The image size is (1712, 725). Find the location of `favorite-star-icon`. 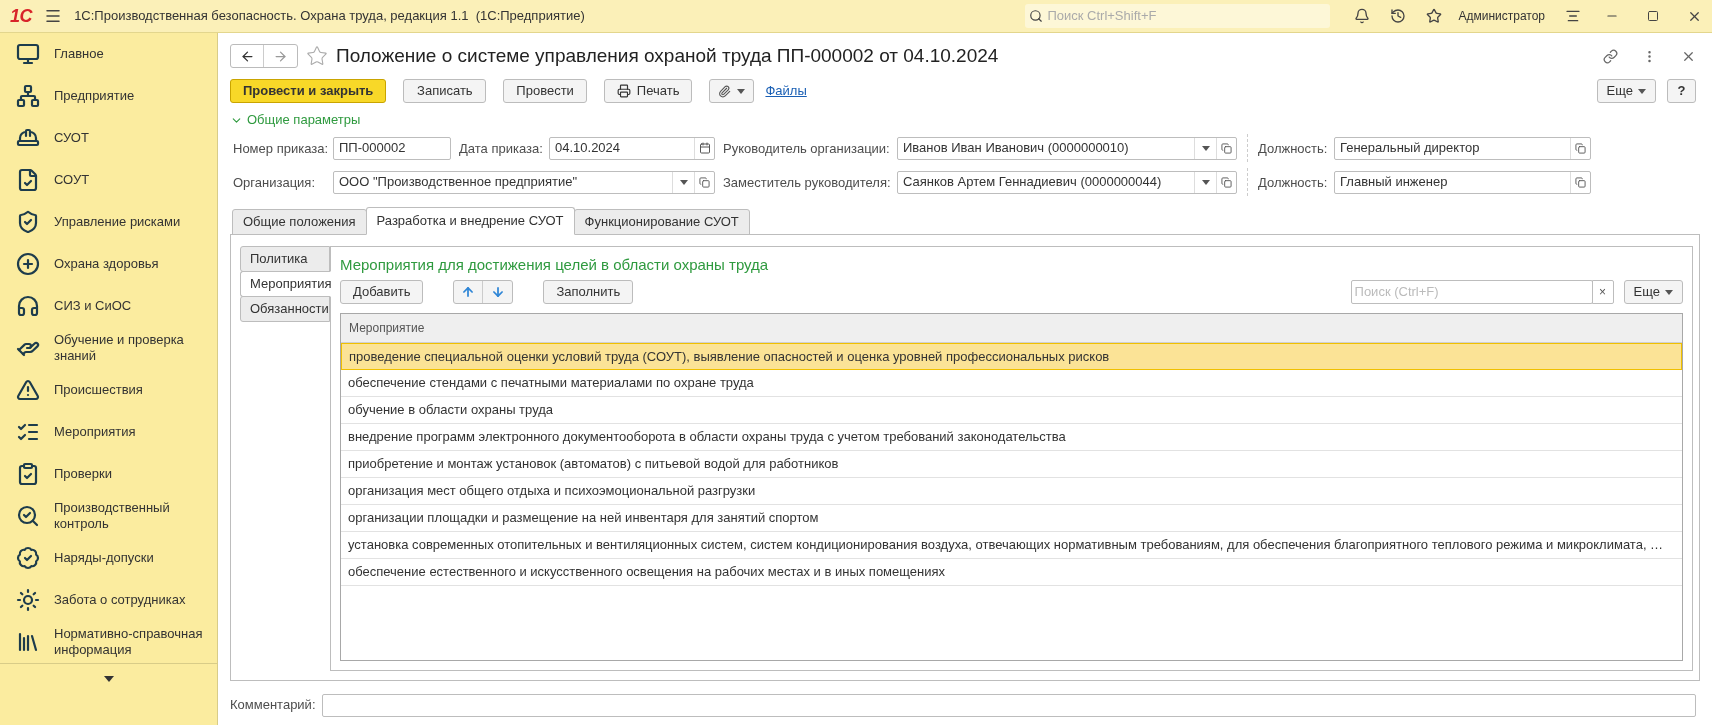

favorite-star-icon is located at coordinates (317, 56).